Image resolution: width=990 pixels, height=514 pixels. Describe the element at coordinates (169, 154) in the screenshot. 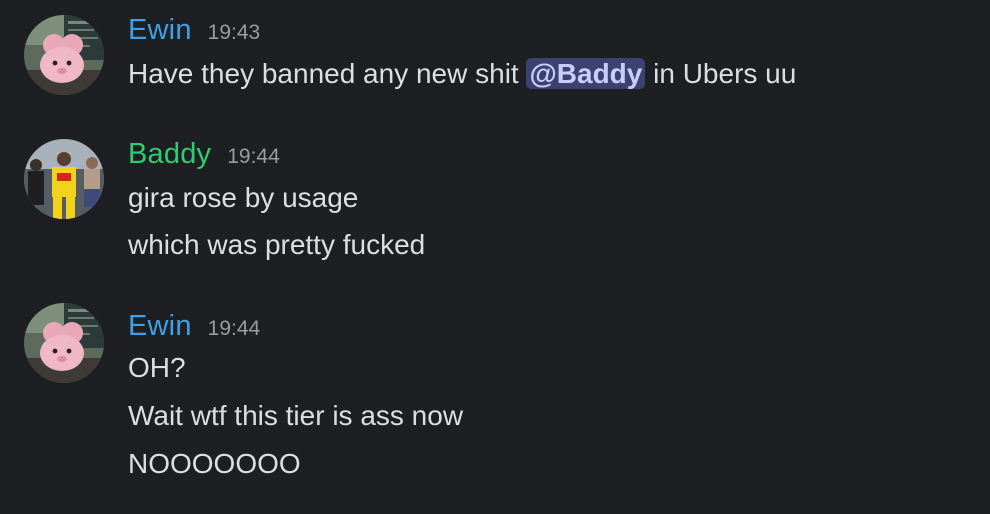

I see `username: Baddy` at that location.